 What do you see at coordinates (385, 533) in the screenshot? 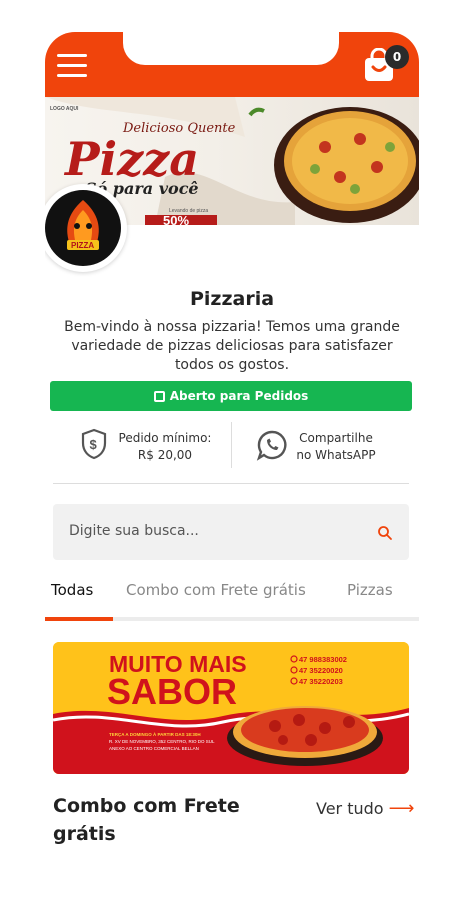
I see `search-icon` at bounding box center [385, 533].